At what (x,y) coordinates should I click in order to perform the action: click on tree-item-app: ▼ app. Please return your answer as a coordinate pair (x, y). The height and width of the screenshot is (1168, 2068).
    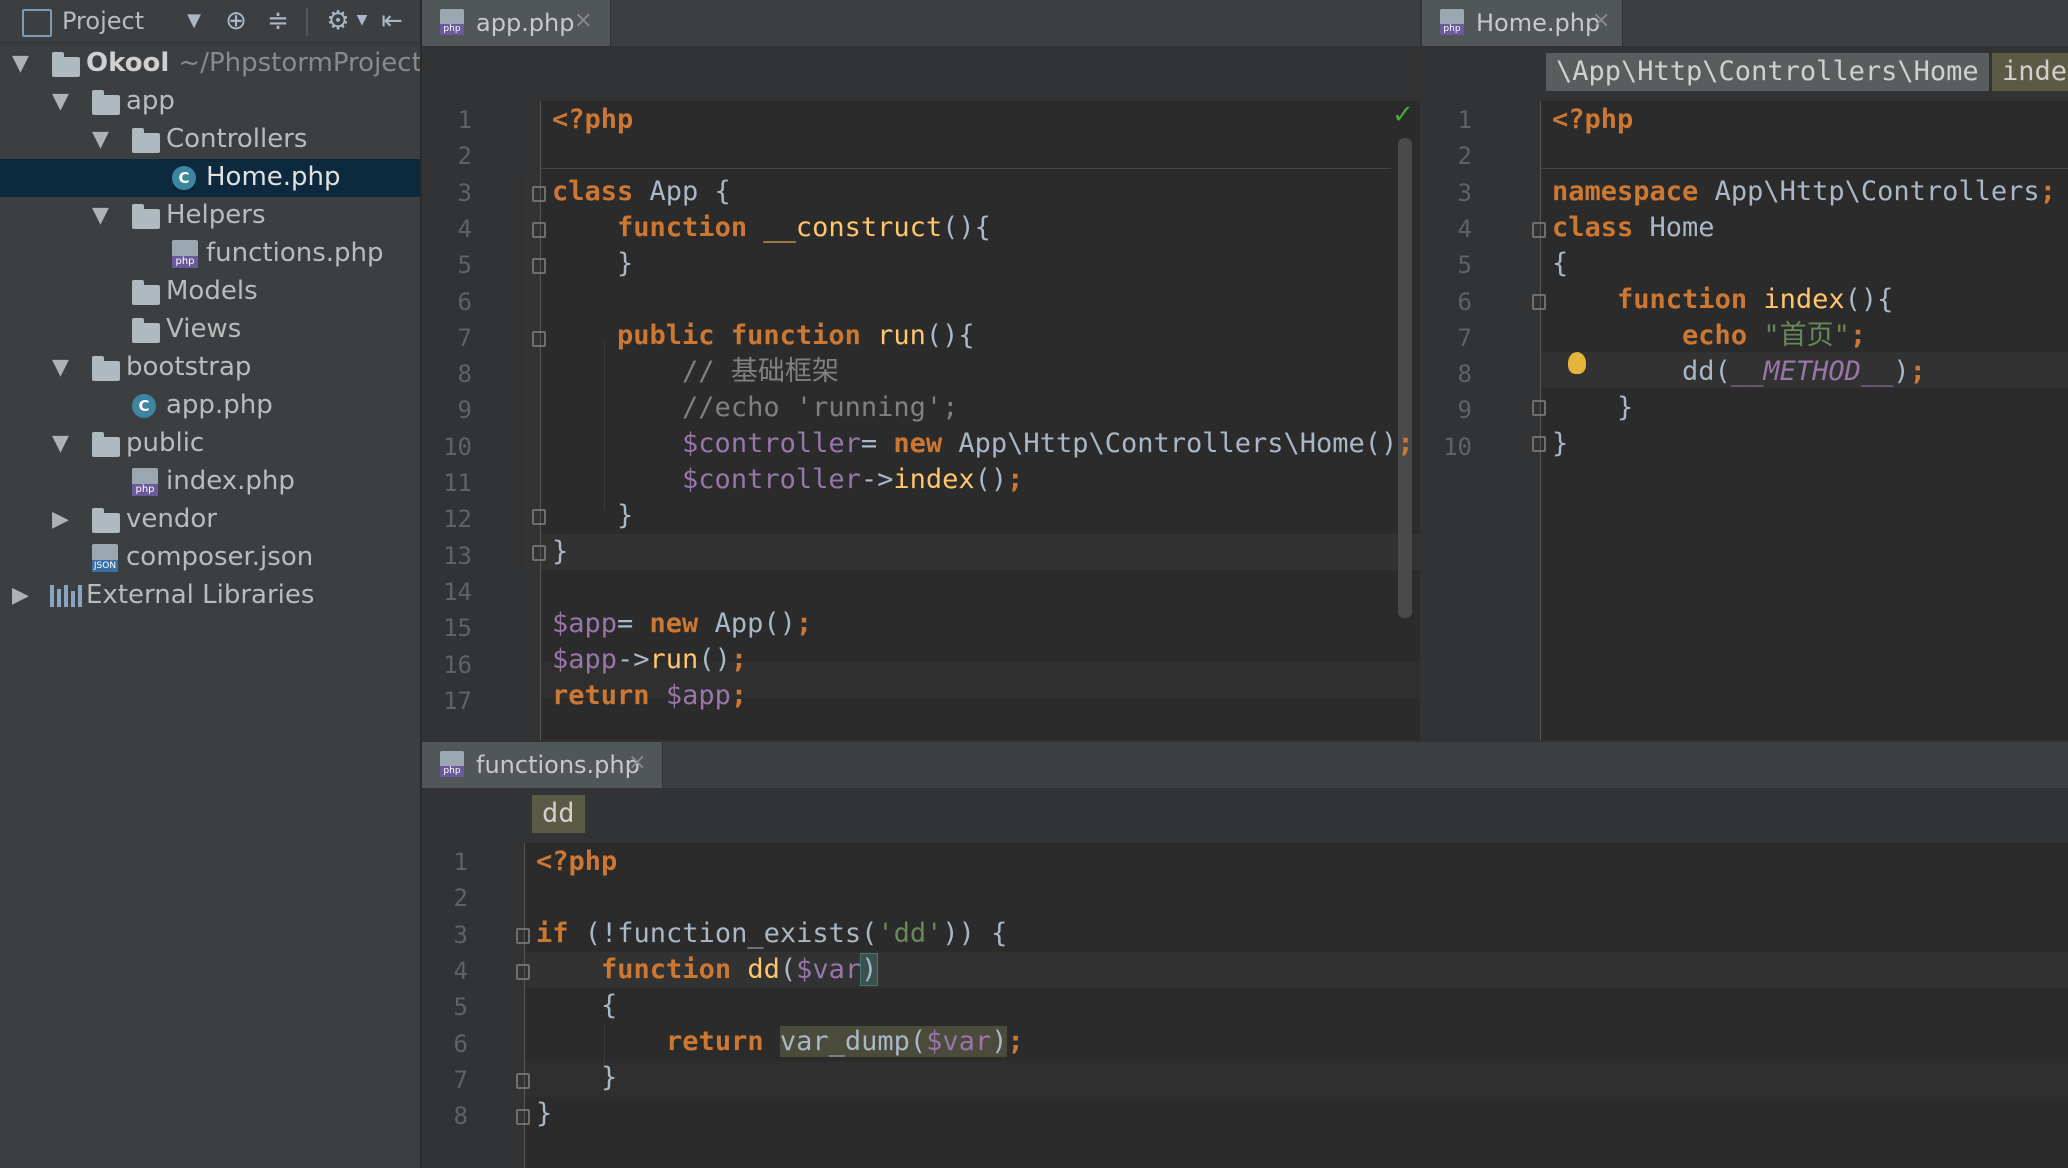
    Looking at the image, I should click on (210, 102).